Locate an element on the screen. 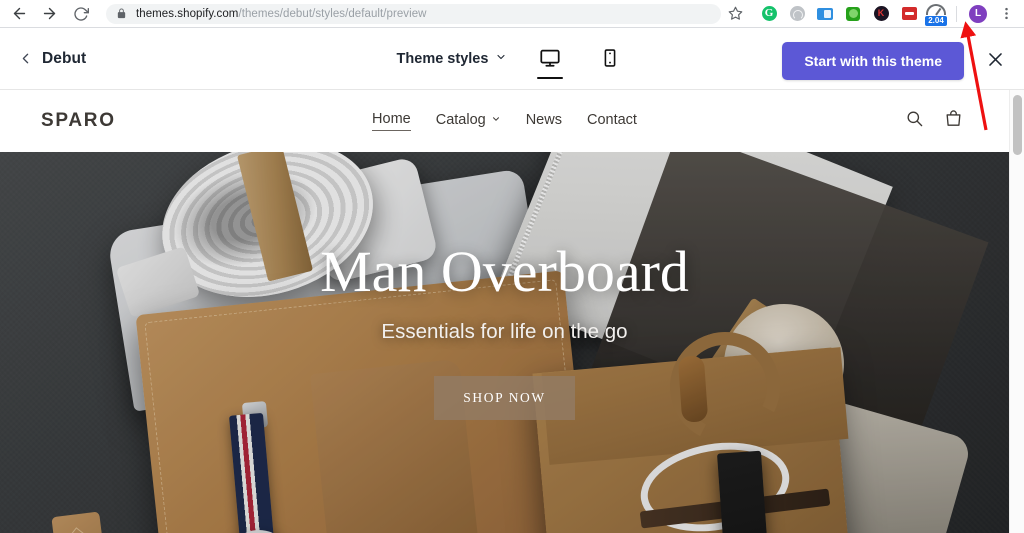  theme-styles-label: Theme styles is located at coordinates (442, 59).